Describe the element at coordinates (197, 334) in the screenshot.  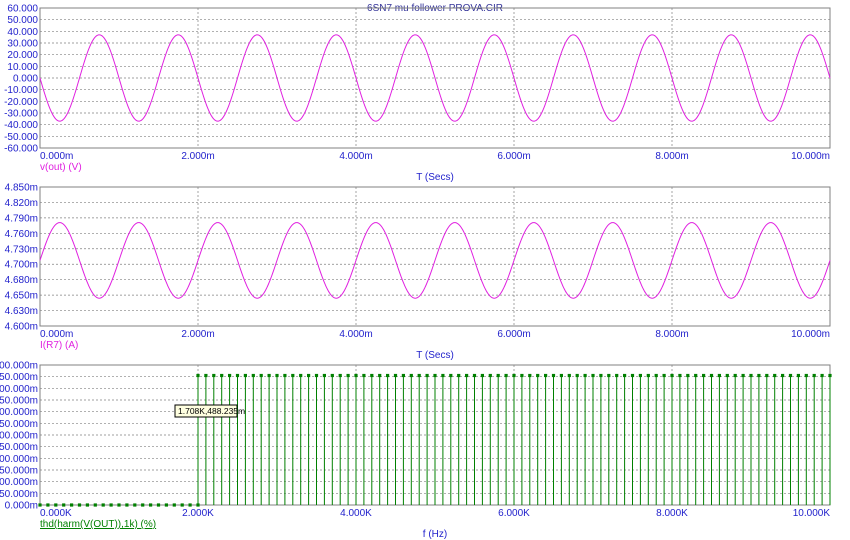
I see `x-tick-label: 2.000m` at that location.